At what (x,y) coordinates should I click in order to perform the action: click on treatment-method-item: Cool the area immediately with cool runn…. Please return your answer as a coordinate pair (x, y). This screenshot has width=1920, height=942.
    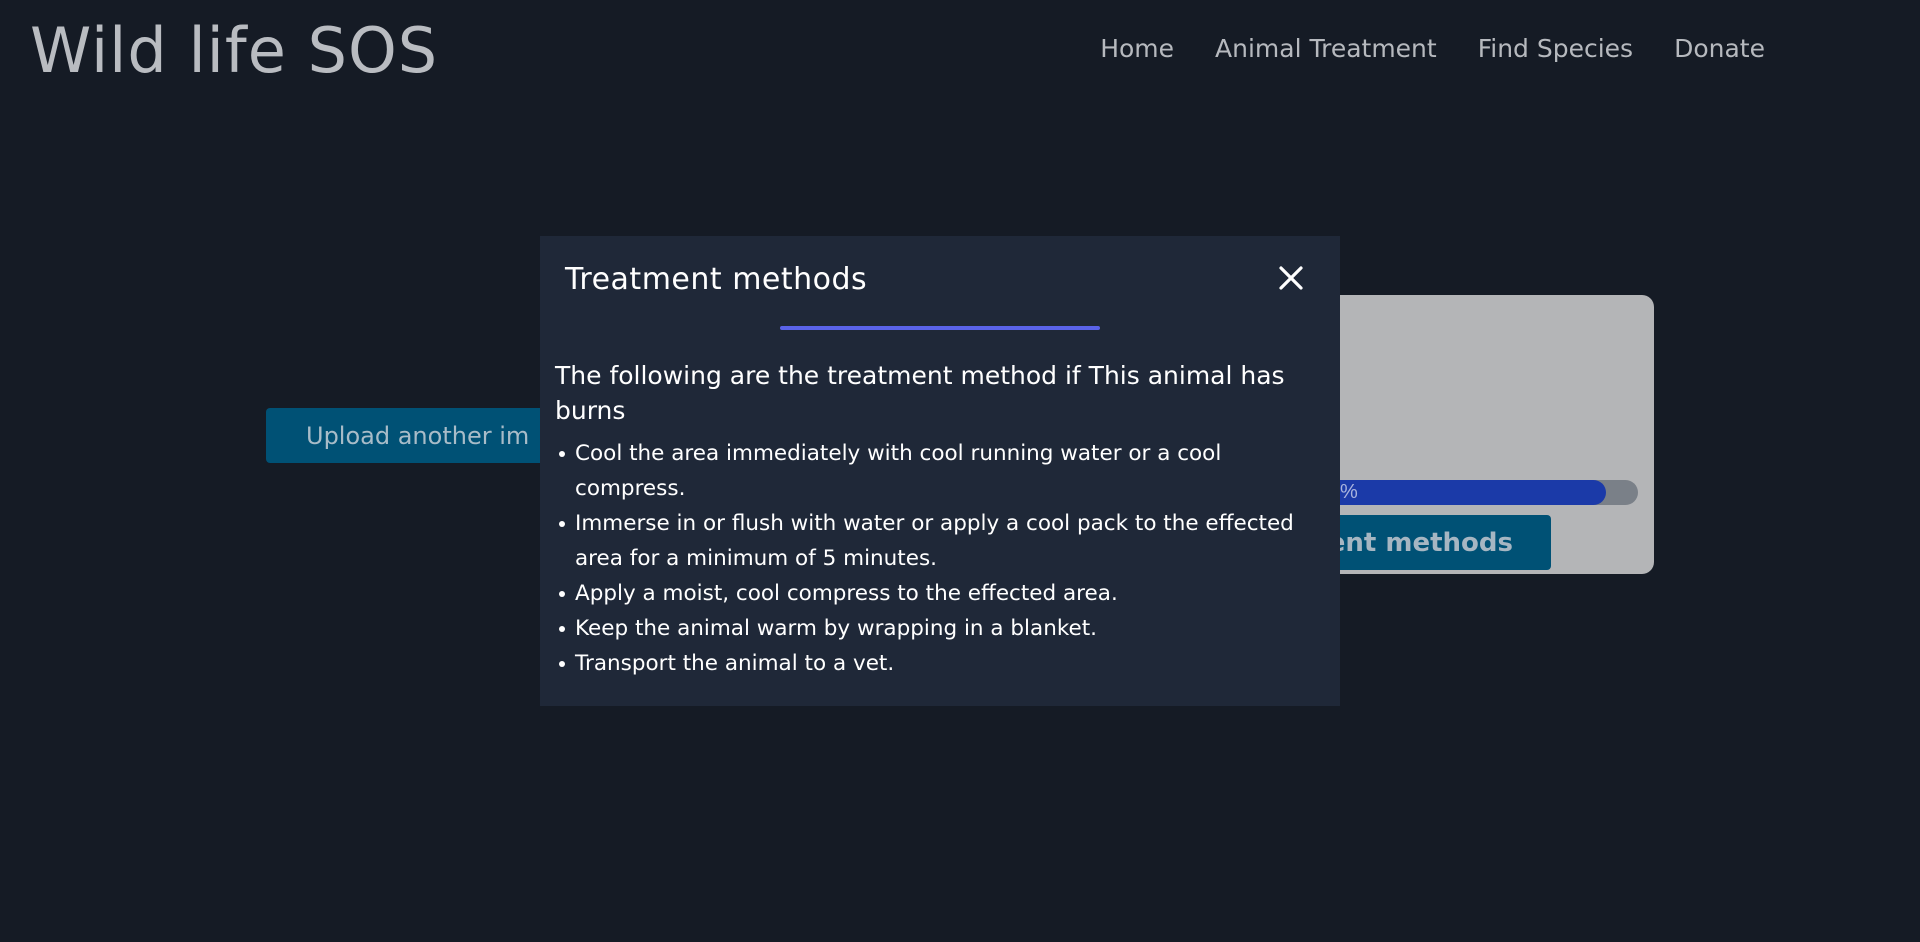
    Looking at the image, I should click on (947, 471).